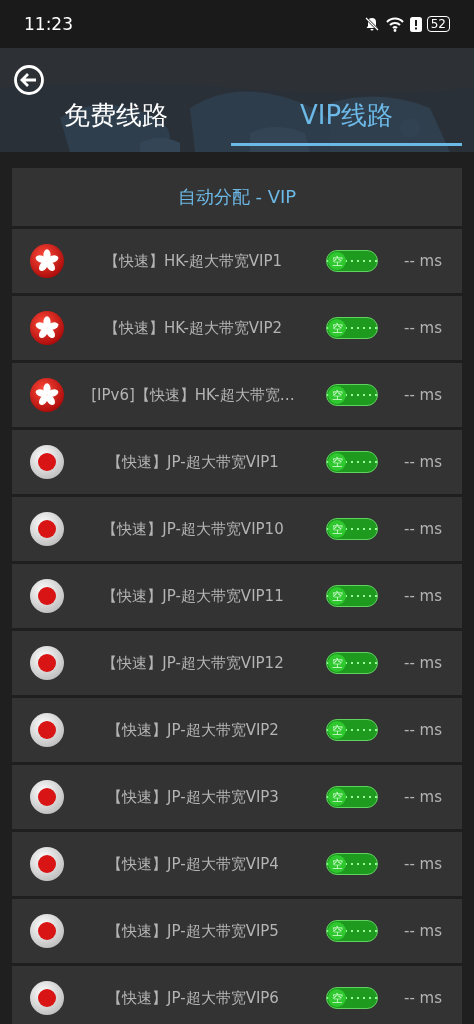 The width and height of the screenshot is (474, 1024). Describe the element at coordinates (193, 261) in the screenshot. I see `server-name: 【快速】HK-超大带宽VIP1` at that location.